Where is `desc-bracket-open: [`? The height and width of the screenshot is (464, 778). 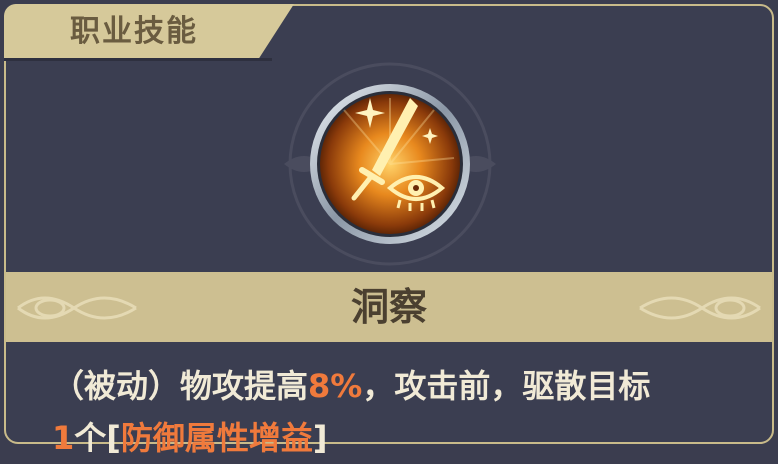 desc-bracket-open: [ is located at coordinates (113, 438).